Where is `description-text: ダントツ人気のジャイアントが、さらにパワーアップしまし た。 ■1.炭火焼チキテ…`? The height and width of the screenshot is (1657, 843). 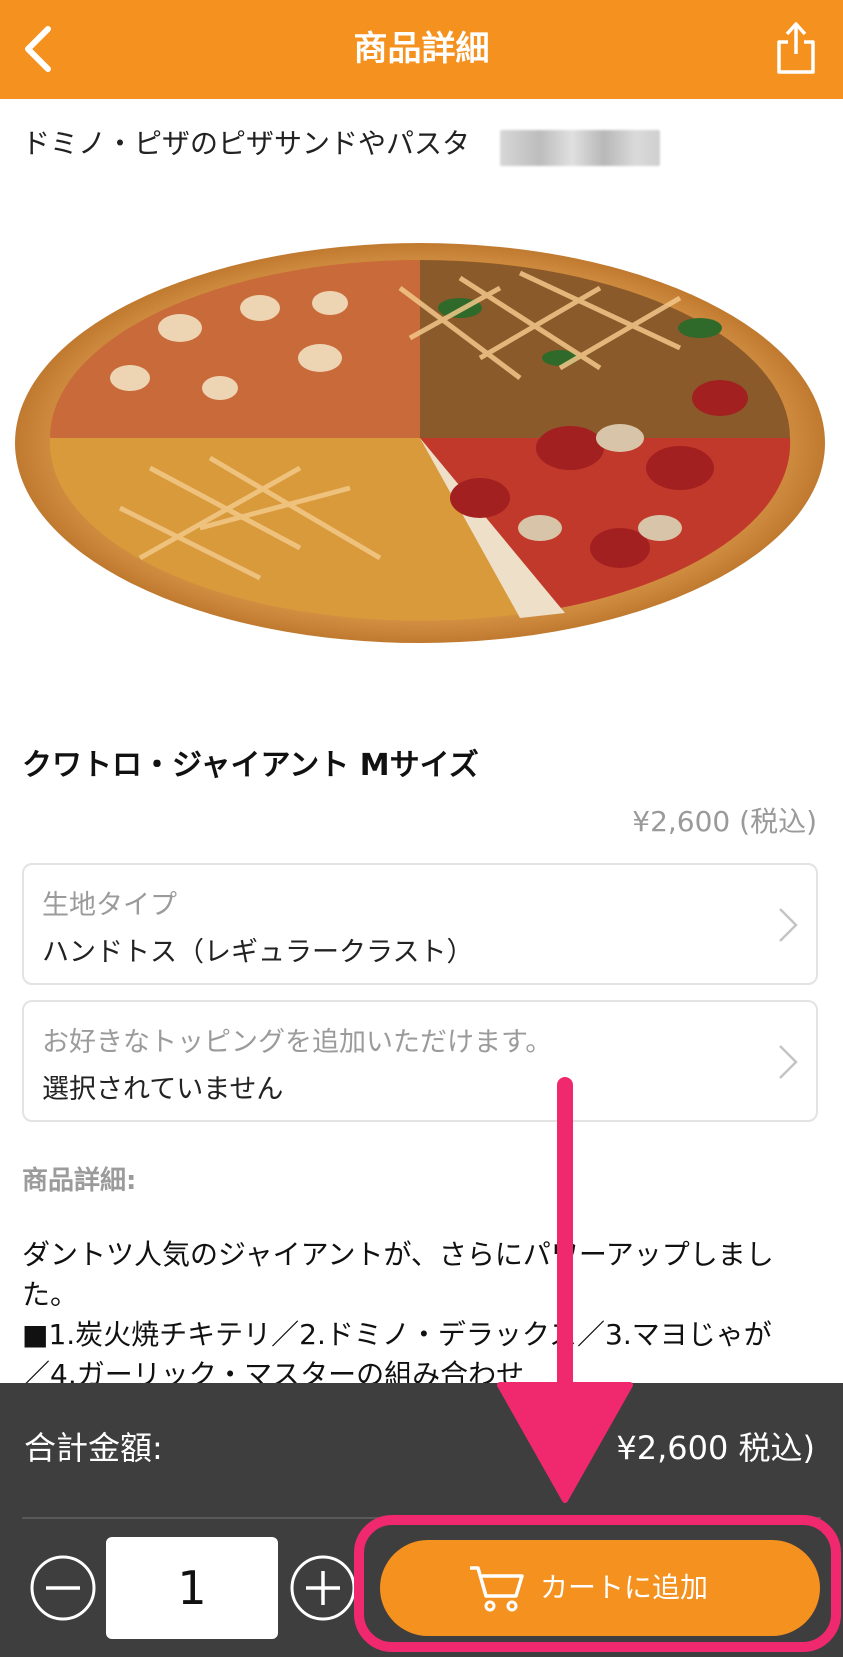 description-text: ダントツ人気のジャイアントが、さらにパワーアップしまし た。 ■1.炭火焼チキテ… is located at coordinates (422, 1315).